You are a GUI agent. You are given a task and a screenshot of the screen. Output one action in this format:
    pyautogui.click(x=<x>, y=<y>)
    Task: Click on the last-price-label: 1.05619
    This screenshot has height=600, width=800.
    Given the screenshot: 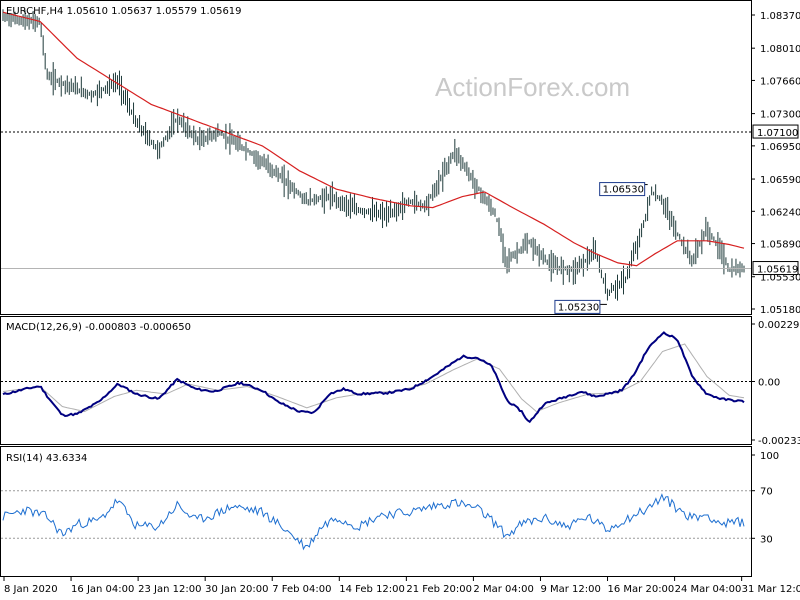 What is the action you would take?
    pyautogui.click(x=777, y=270)
    